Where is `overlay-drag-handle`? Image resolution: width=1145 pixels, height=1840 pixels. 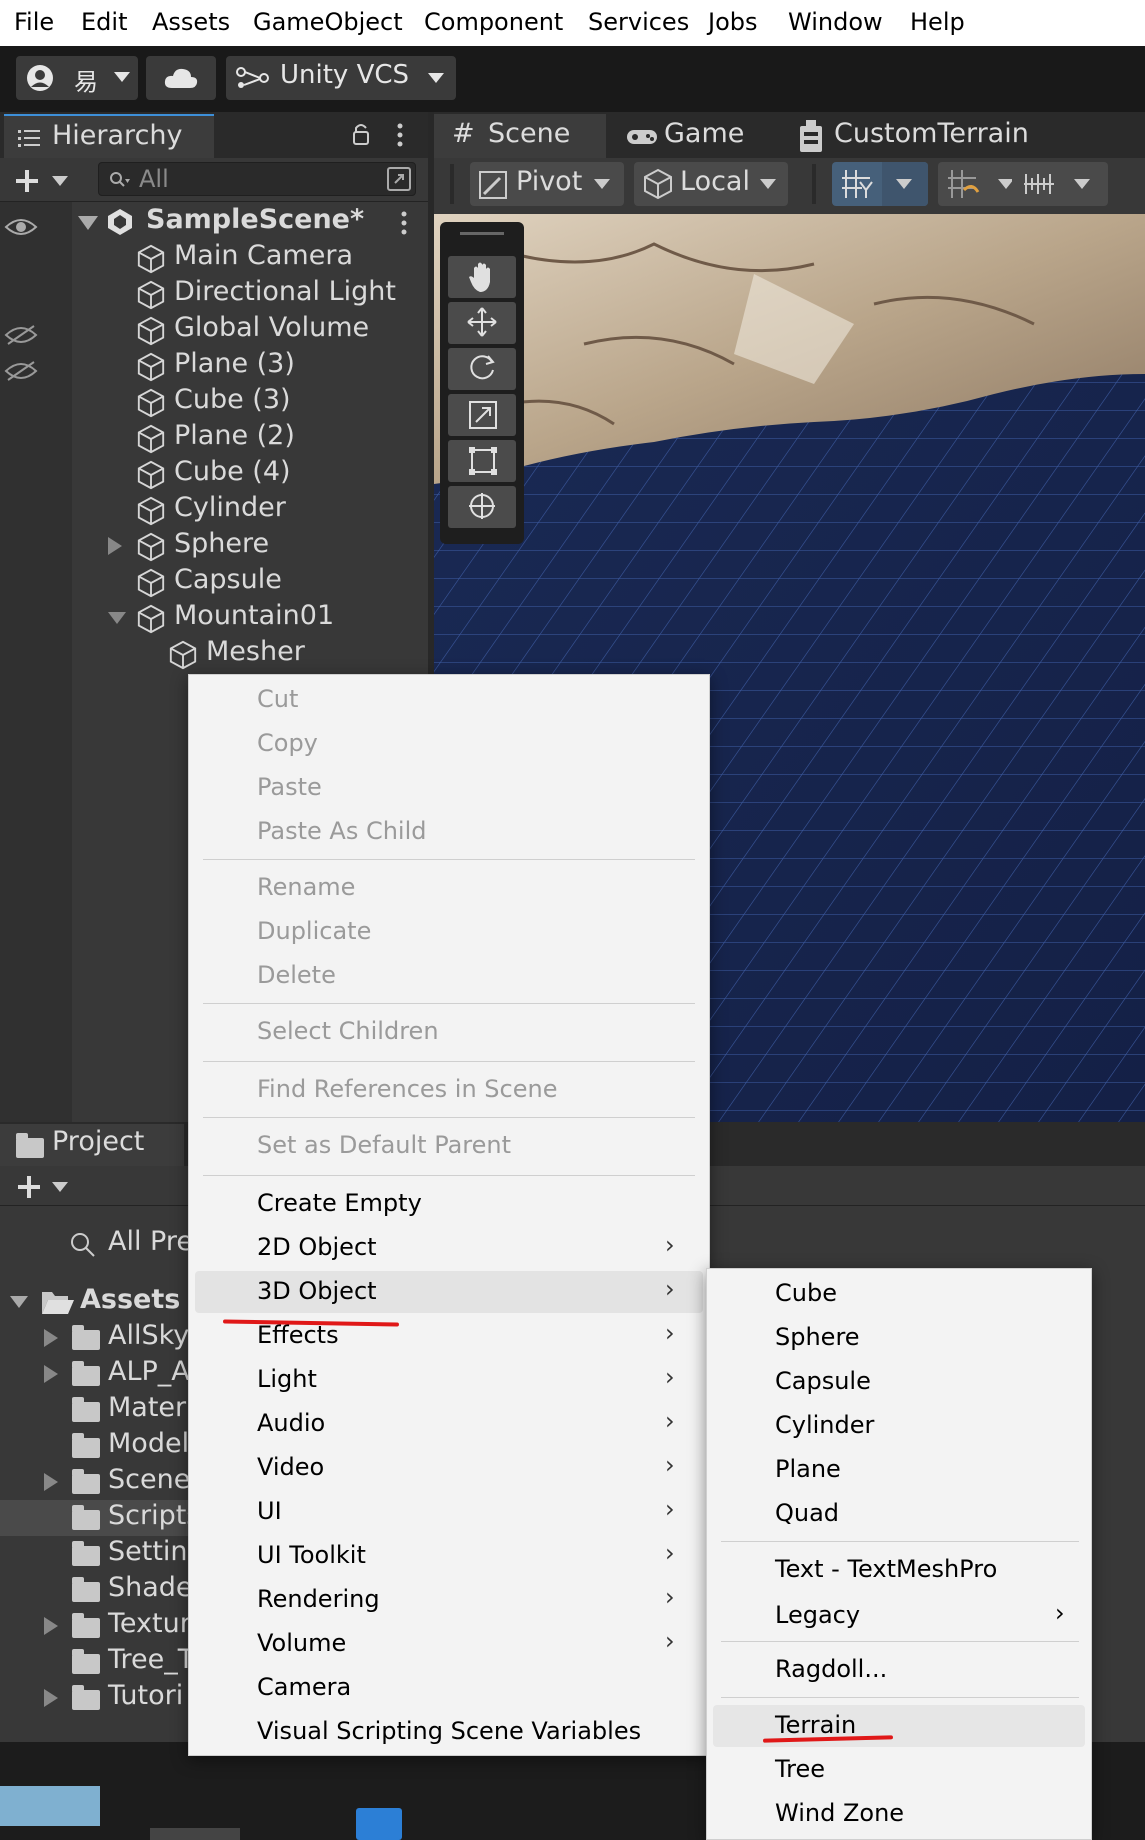 overlay-drag-handle is located at coordinates (482, 233).